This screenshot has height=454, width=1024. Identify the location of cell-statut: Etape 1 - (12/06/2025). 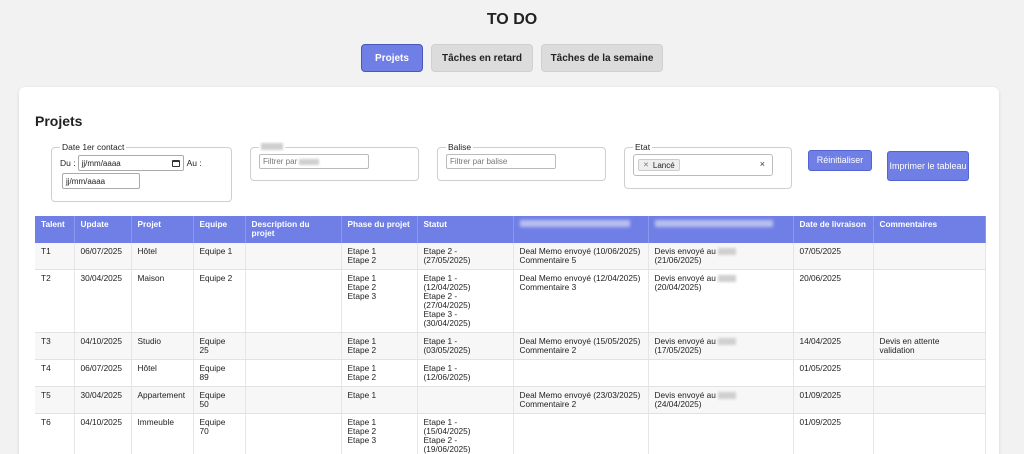
(465, 373).